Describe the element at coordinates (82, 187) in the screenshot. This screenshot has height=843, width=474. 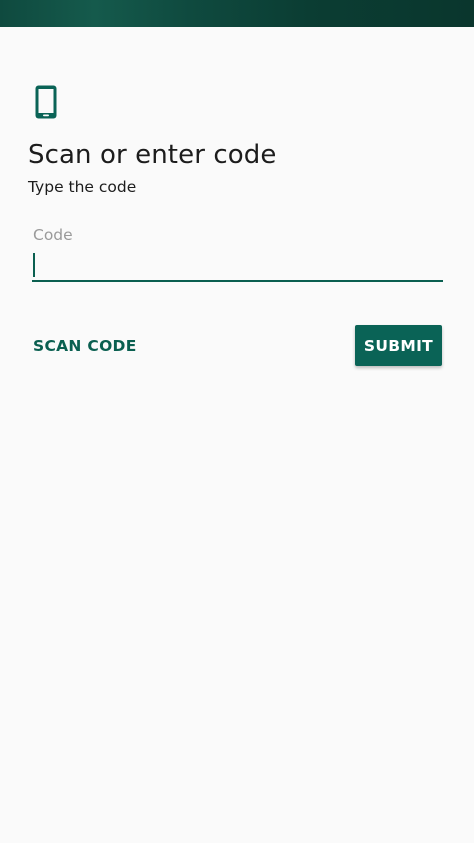
I see `page-subtitle: Type the code` at that location.